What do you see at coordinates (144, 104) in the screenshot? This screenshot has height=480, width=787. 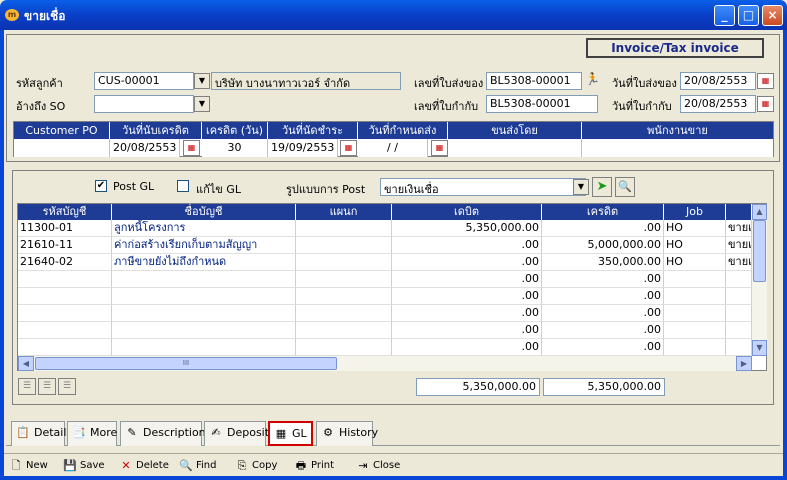 I see `ref-so-input` at bounding box center [144, 104].